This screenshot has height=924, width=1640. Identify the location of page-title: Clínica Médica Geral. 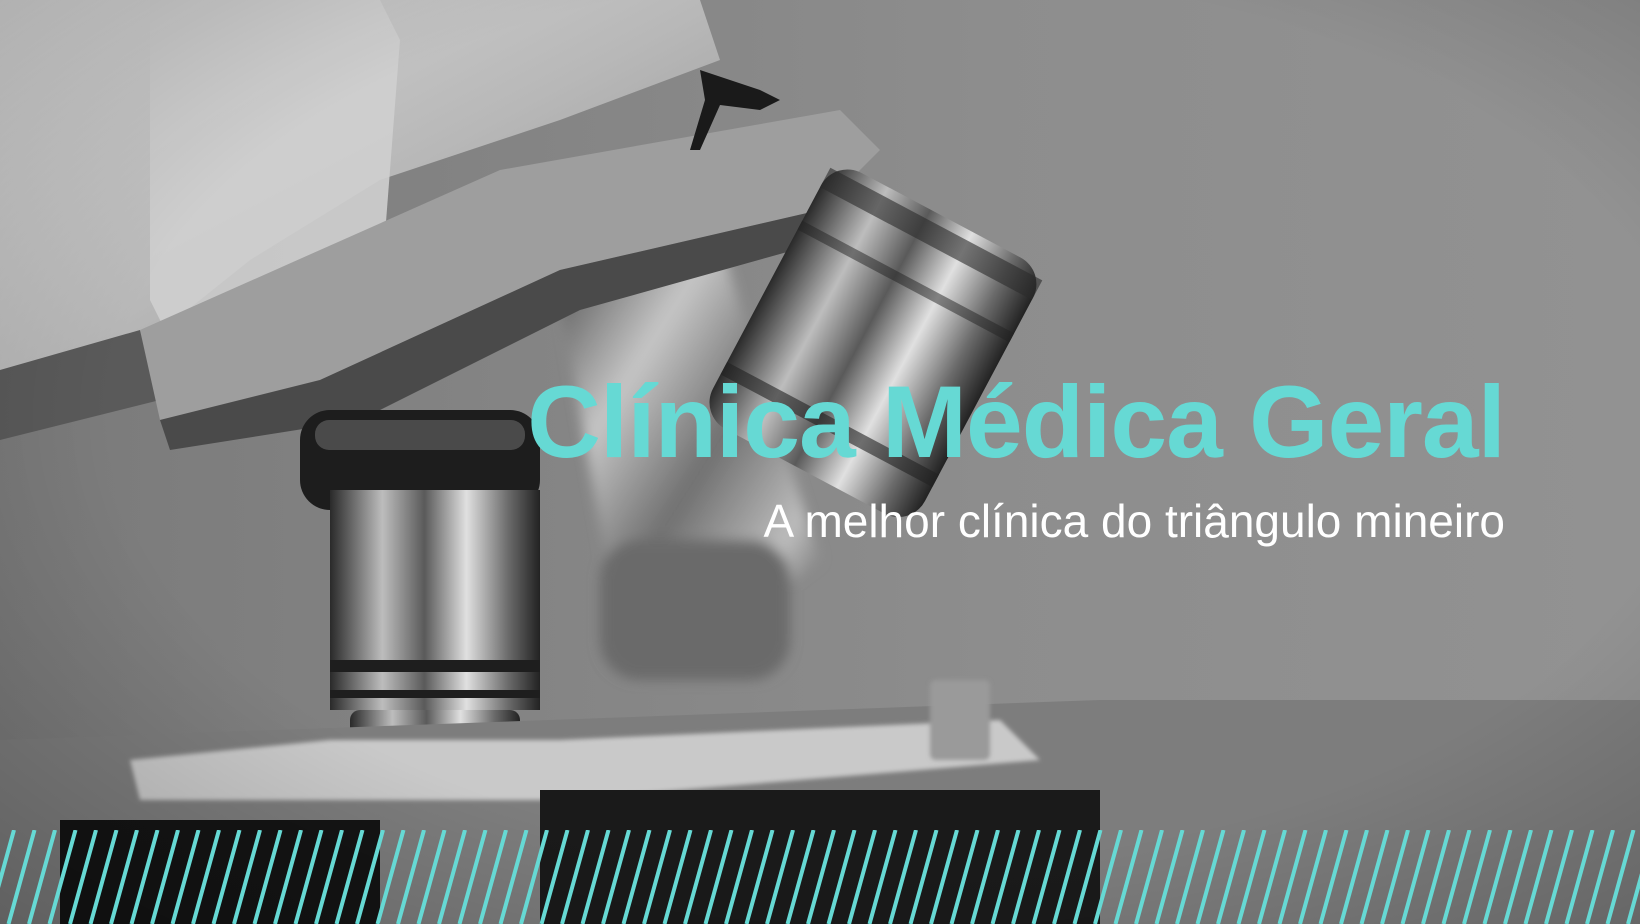
(1016, 422).